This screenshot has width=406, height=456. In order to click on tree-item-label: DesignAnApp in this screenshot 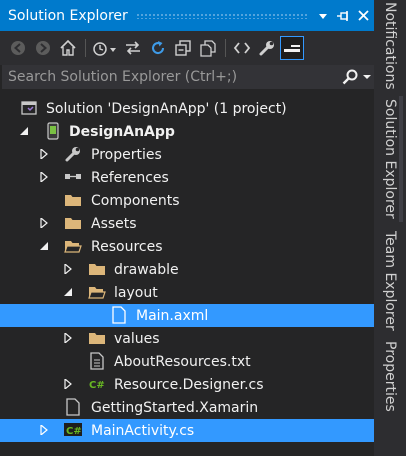, I will do `click(122, 131)`.